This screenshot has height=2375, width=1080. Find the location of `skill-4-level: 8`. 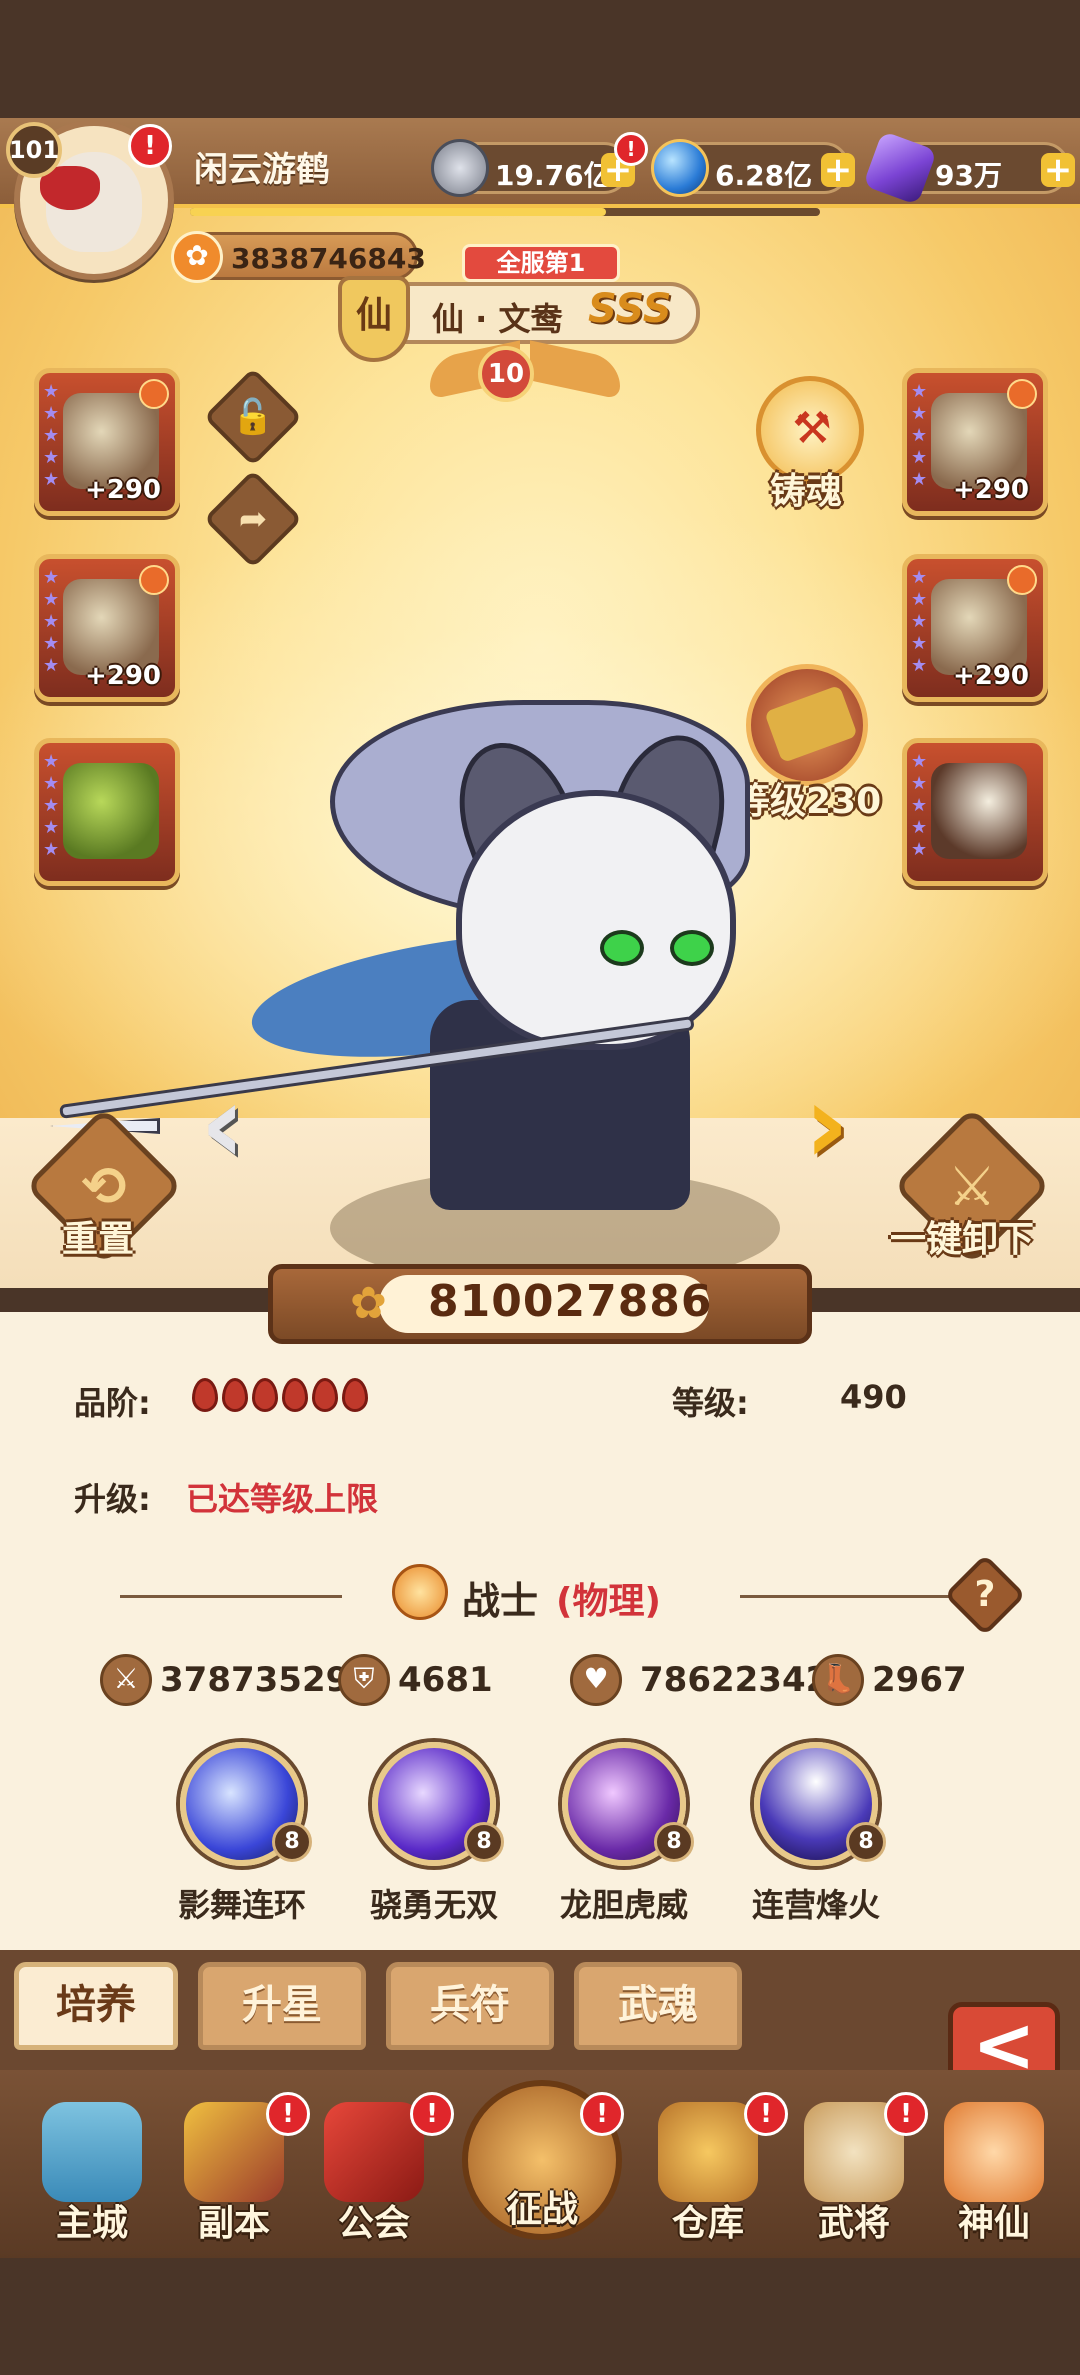

skill-4-level: 8 is located at coordinates (866, 1842).